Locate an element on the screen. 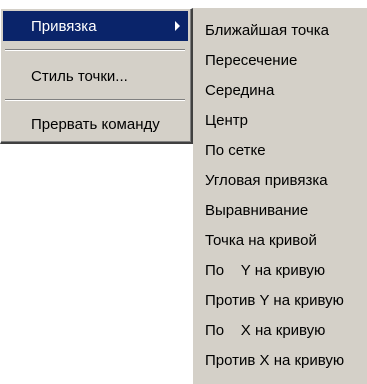 Image resolution: width=367 pixels, height=384 pixels. submenu-item-label: Угловая привязка is located at coordinates (266, 180).